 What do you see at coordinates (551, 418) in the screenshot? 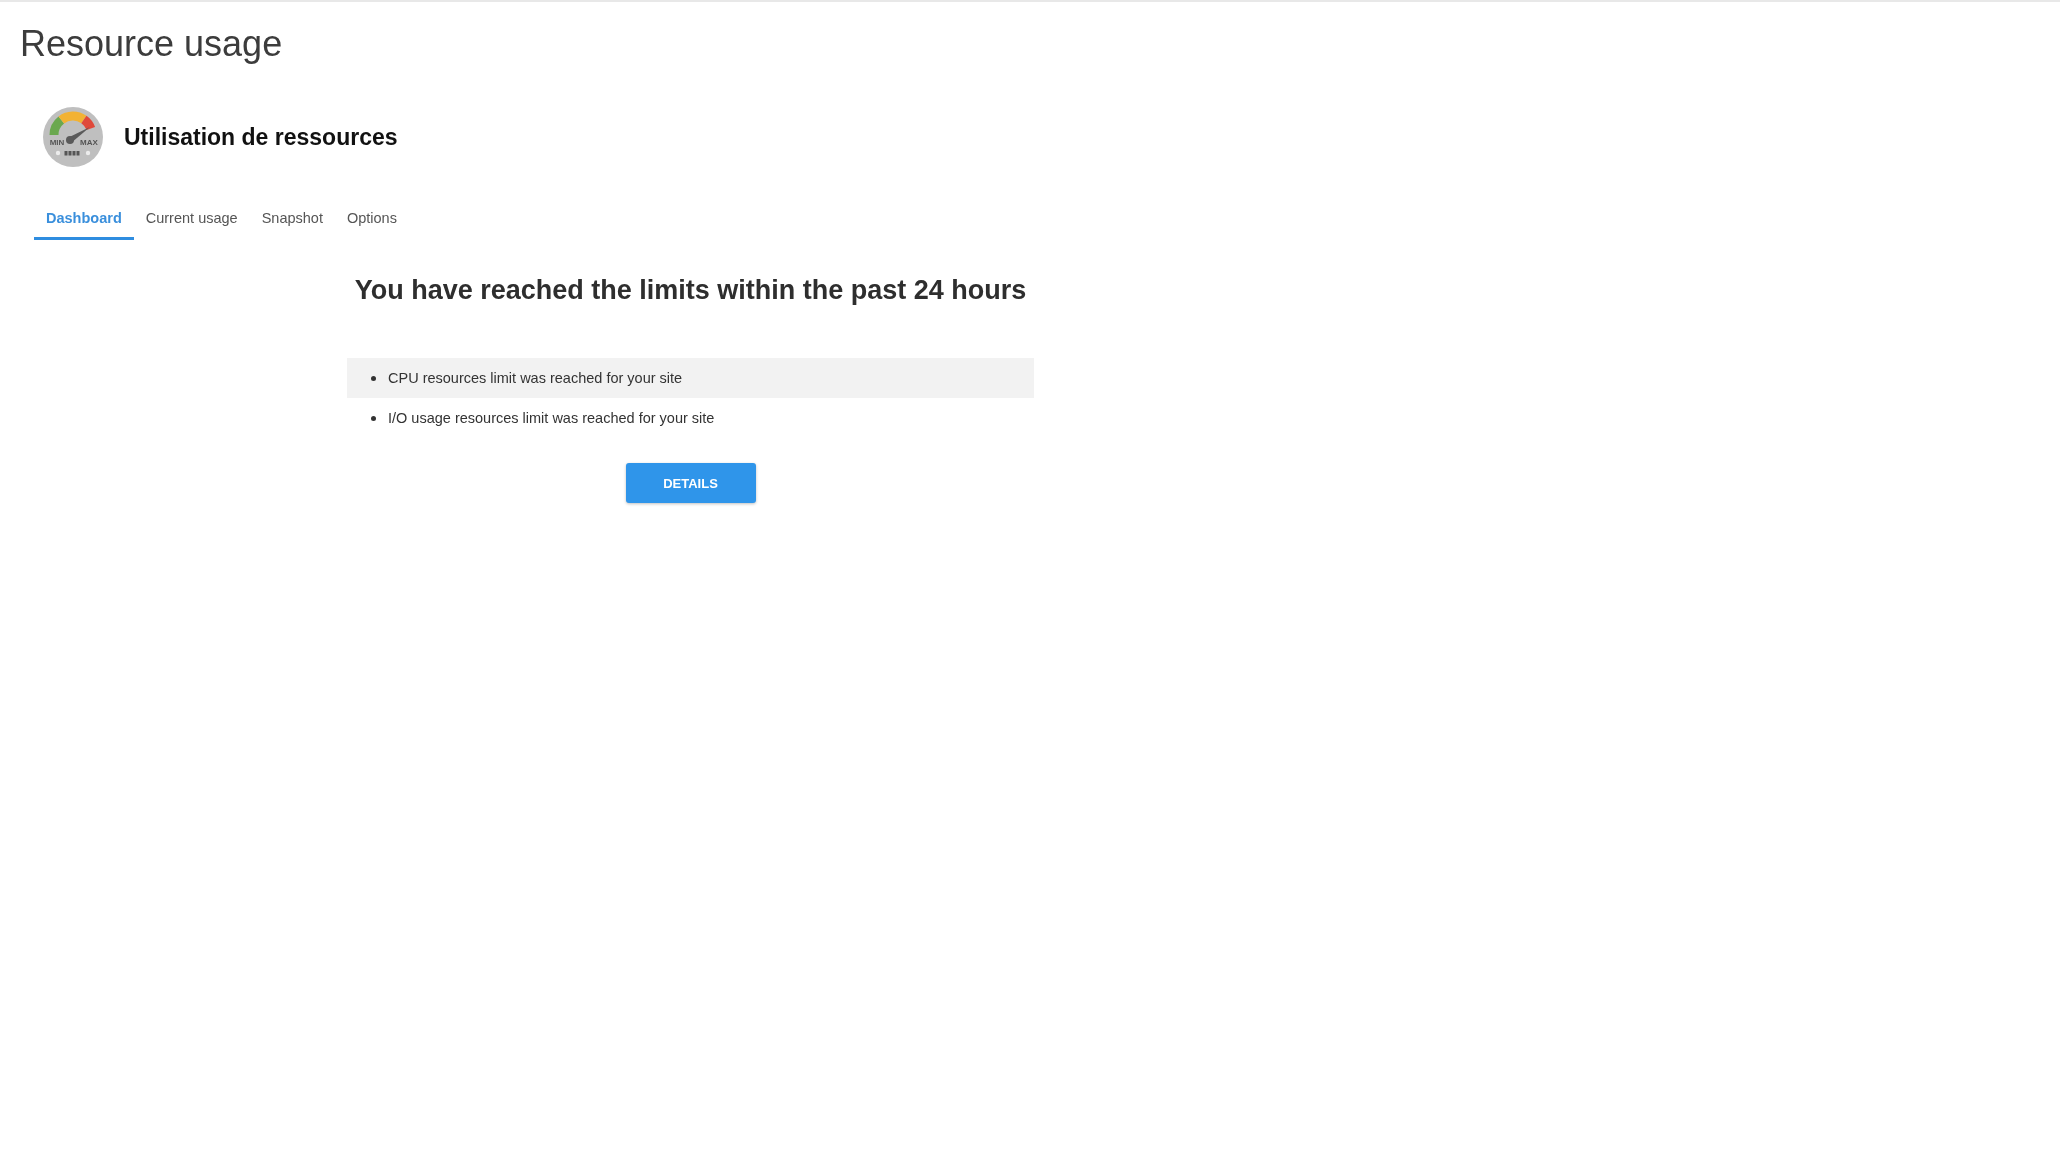
I see `list-item-text: I/O usage resources limit was reached for your site` at bounding box center [551, 418].